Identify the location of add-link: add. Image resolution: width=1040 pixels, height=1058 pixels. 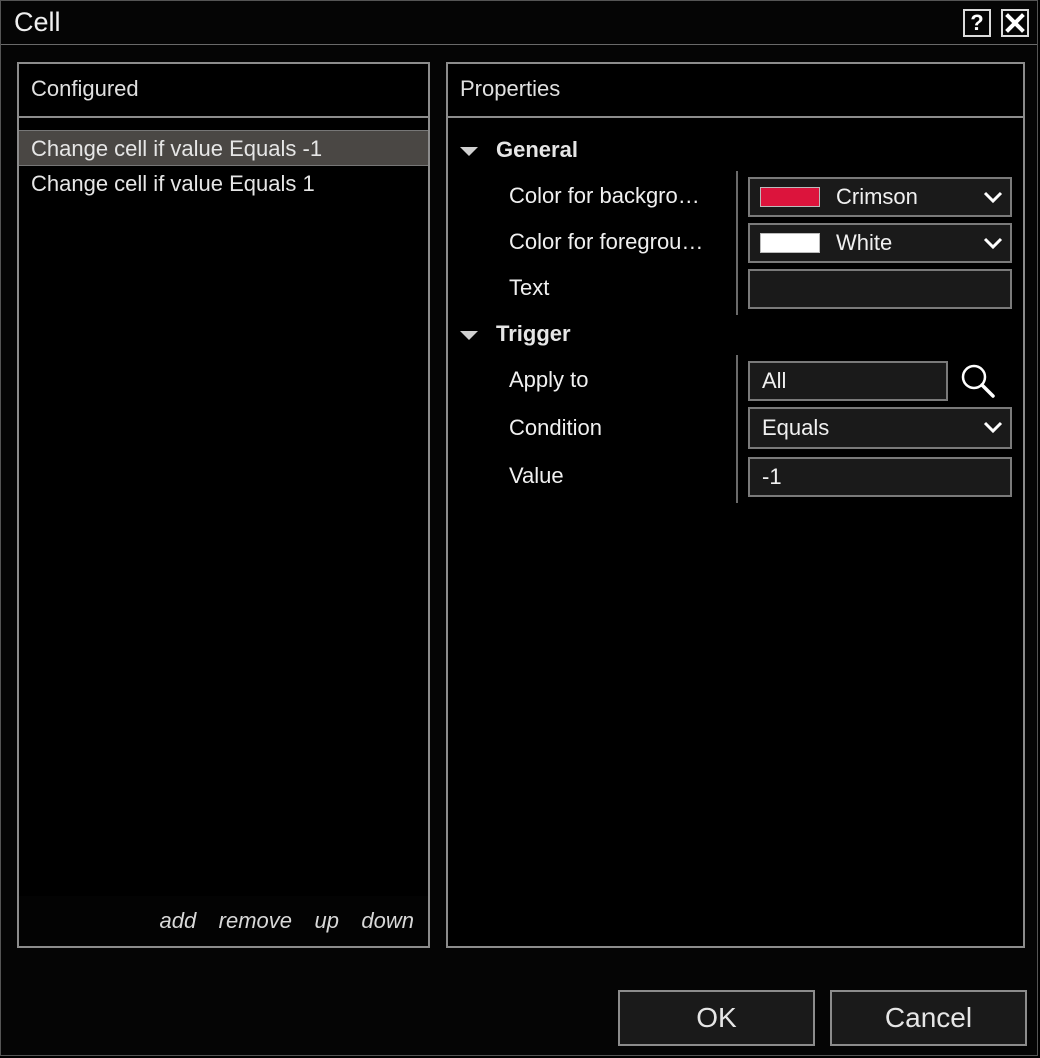
(177, 921).